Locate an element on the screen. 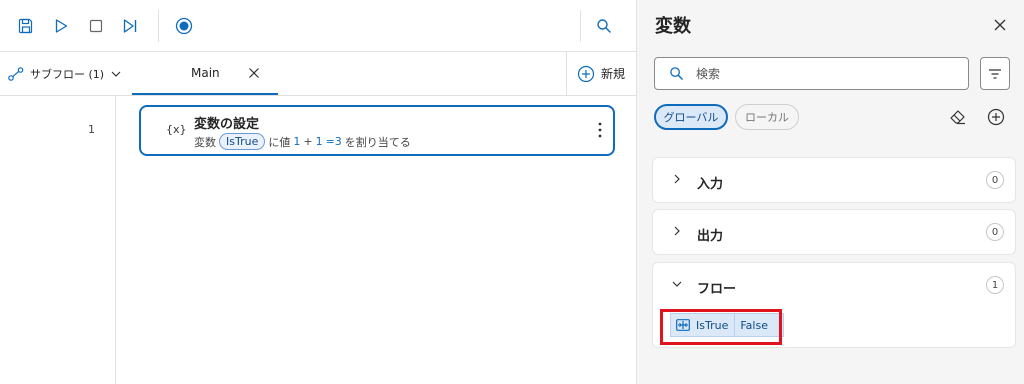  record-icon is located at coordinates (184, 26).